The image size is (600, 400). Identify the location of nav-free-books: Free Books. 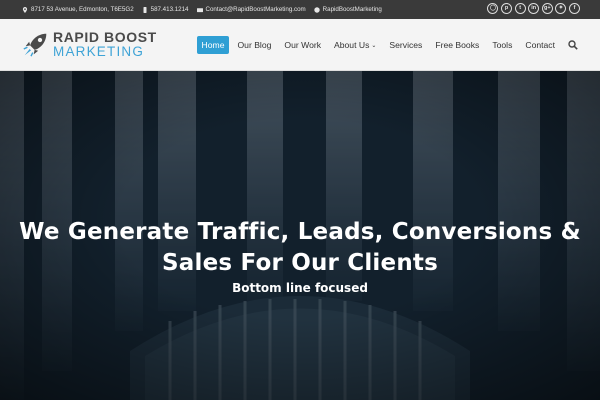
(457, 45).